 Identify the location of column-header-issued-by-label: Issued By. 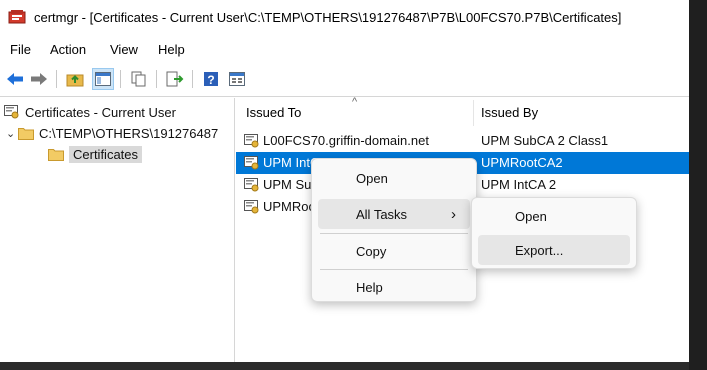
(510, 112).